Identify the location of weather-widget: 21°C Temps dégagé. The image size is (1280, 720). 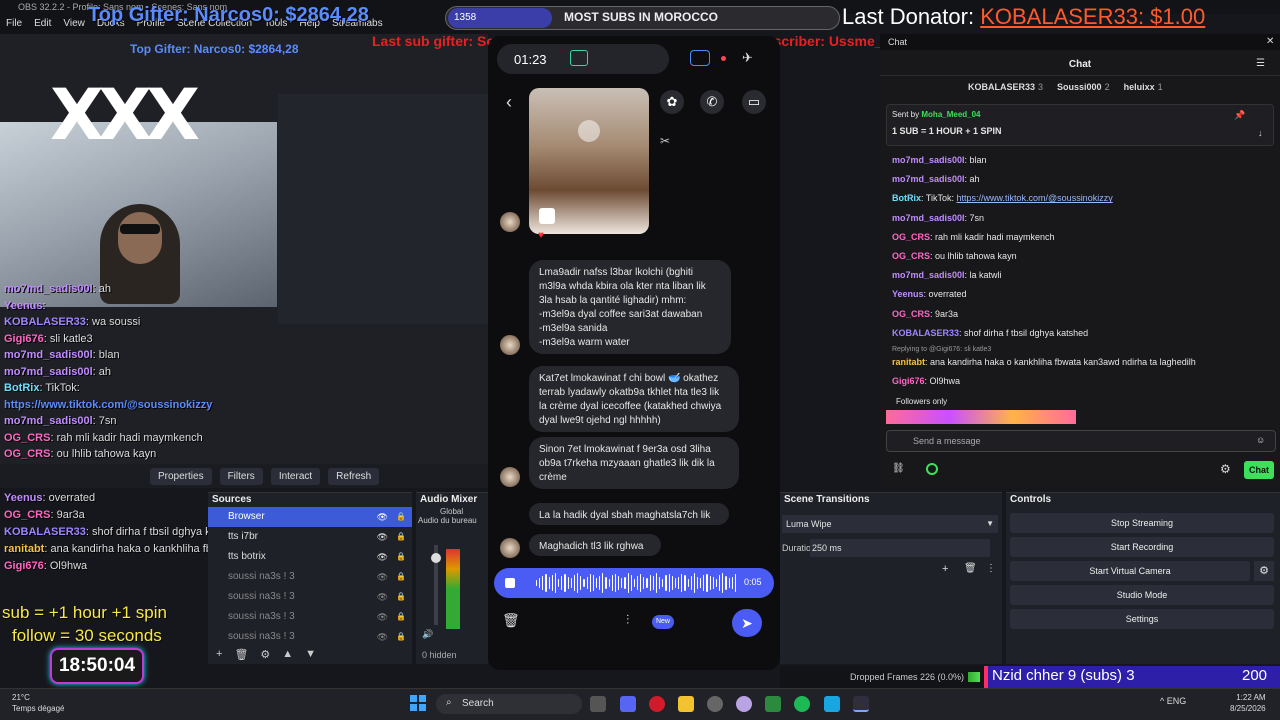
(38, 703).